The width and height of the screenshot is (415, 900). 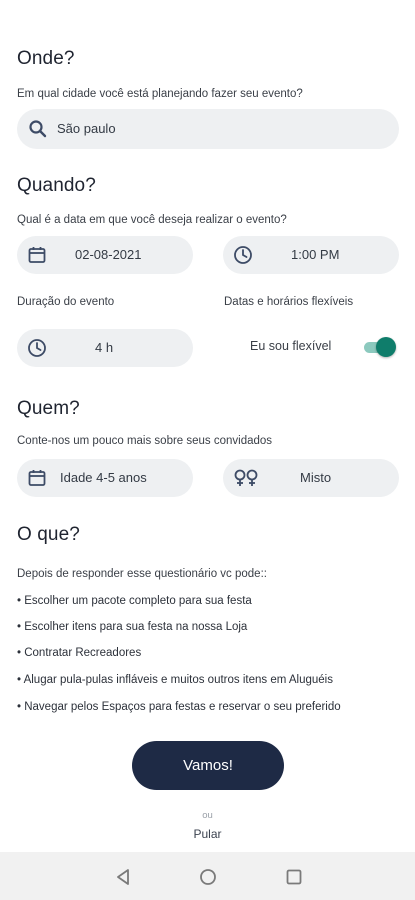 I want to click on section-title-quem: Quem?, so click(x=48, y=408).